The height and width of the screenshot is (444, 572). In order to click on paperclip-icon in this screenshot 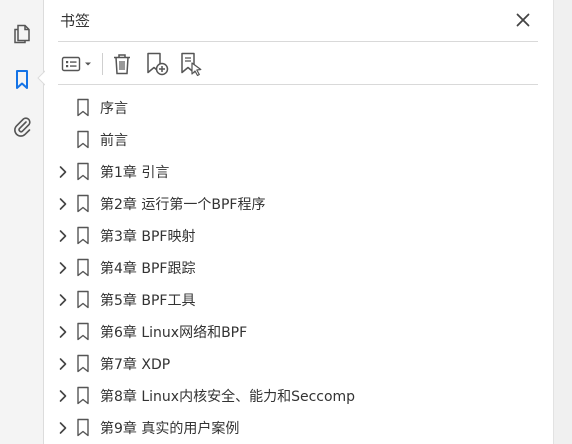, I will do `click(22, 127)`.